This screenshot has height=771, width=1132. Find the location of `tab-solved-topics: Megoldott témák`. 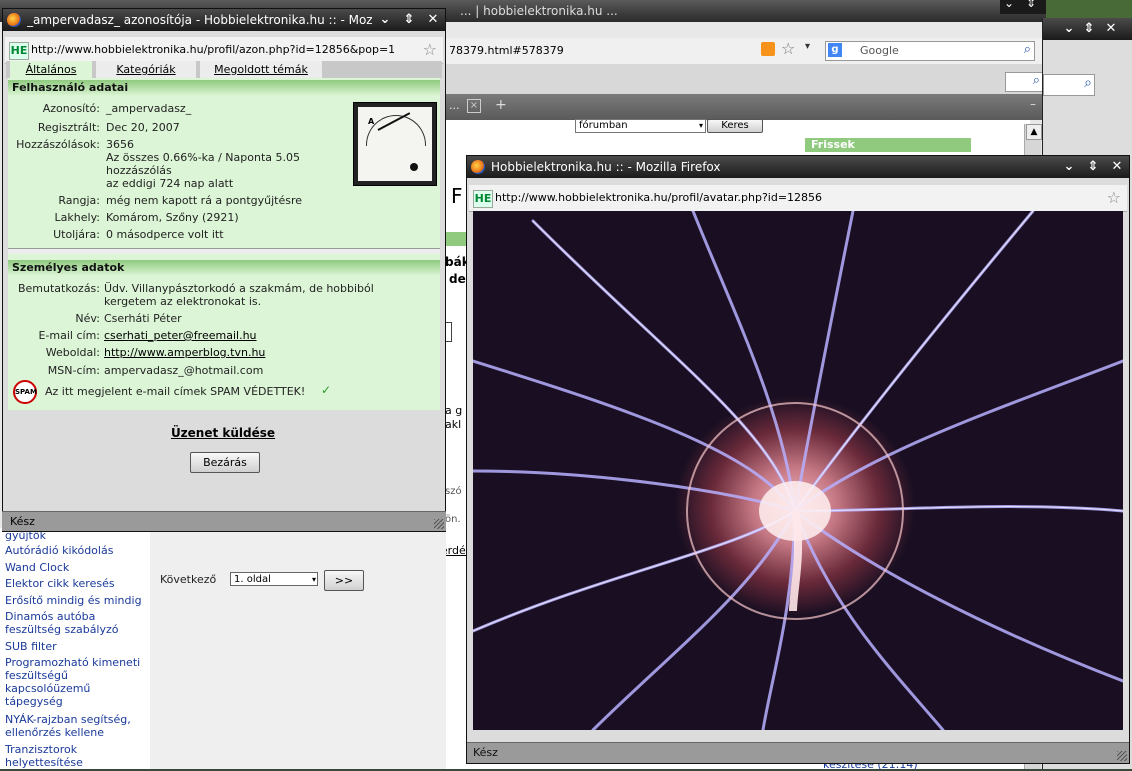

tab-solved-topics: Megoldott témák is located at coordinates (261, 69).